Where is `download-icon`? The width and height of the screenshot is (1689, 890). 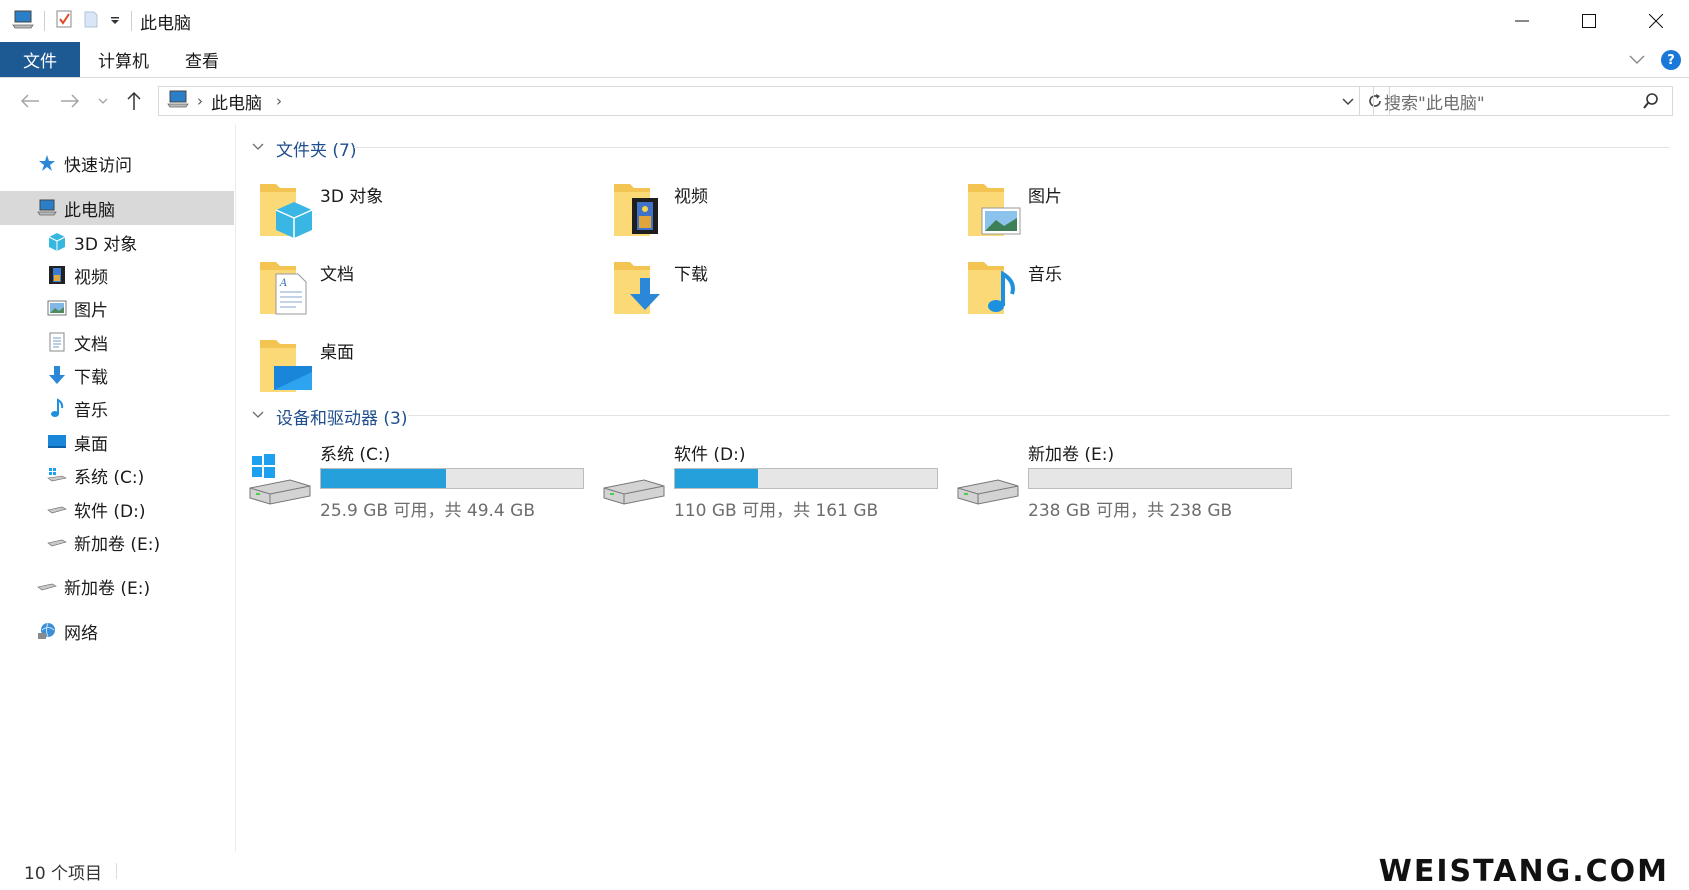 download-icon is located at coordinates (57, 375).